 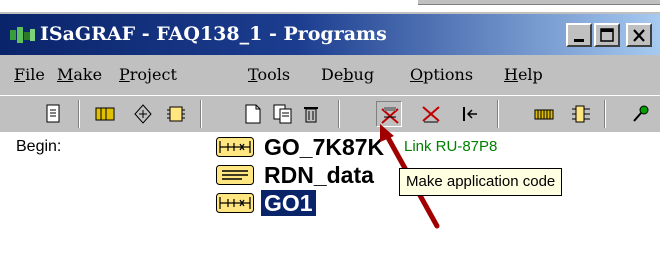 What do you see at coordinates (347, 74) in the screenshot?
I see `menu-debug: Debug` at bounding box center [347, 74].